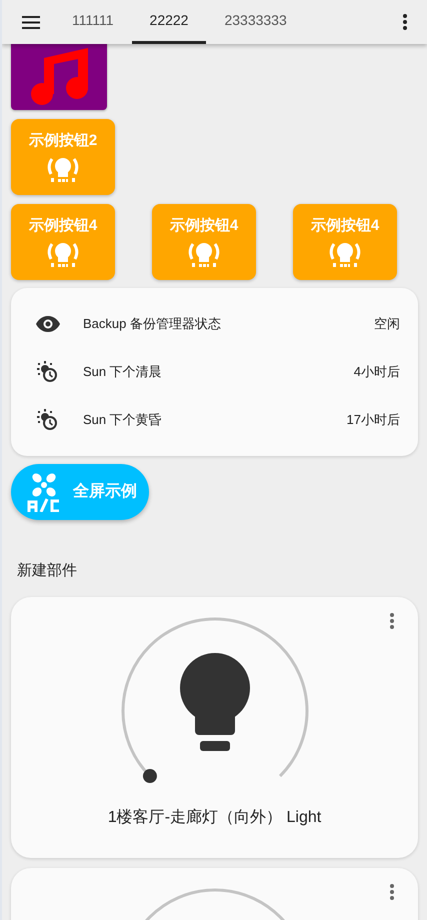 This screenshot has height=920, width=427. What do you see at coordinates (215, 818) in the screenshot?
I see `light-name: 1楼客厅-走廊灯（向外） Light` at bounding box center [215, 818].